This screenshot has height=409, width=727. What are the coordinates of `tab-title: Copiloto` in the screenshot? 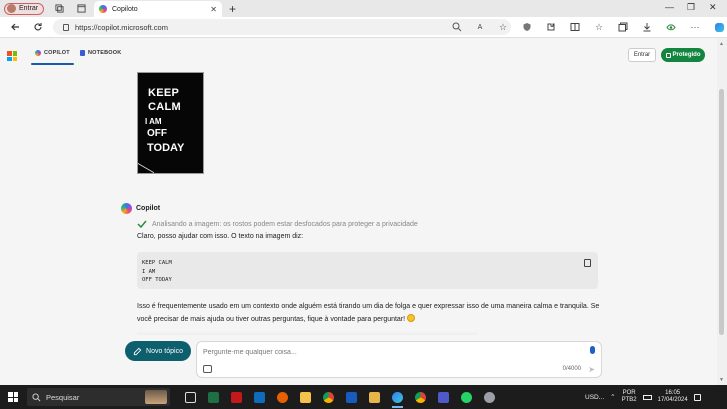 It's located at (125, 9).